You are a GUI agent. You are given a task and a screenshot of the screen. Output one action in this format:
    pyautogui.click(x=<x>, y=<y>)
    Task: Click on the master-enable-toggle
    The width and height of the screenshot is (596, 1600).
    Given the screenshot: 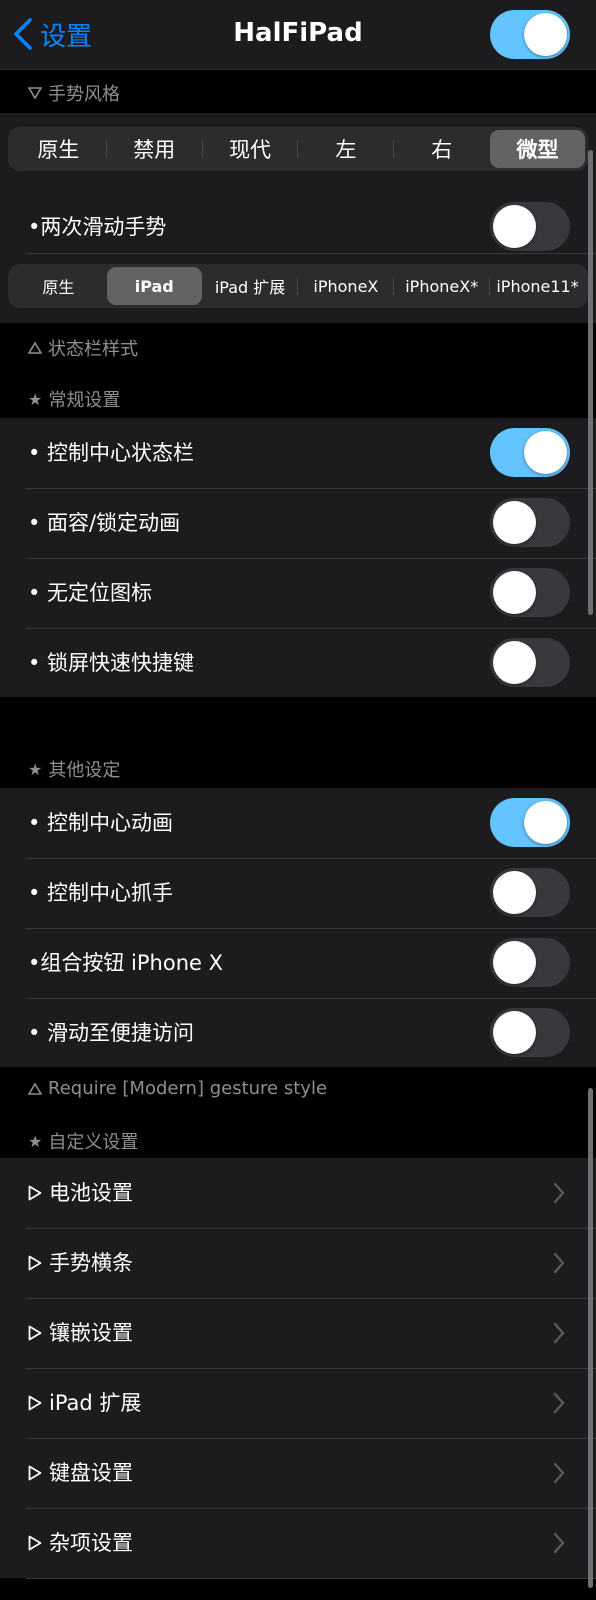 What is the action you would take?
    pyautogui.click(x=530, y=34)
    